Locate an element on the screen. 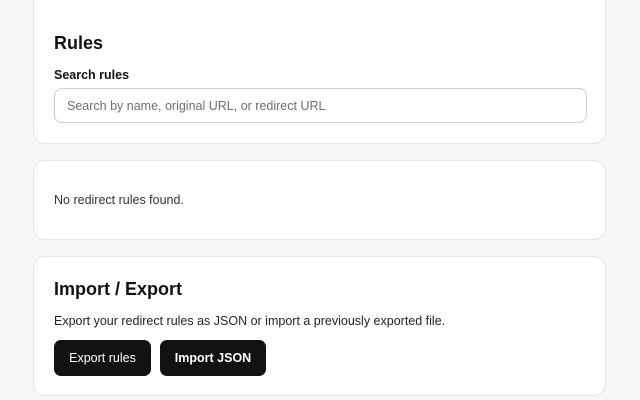 The width and height of the screenshot is (640, 400). import-export-title: Import / Export is located at coordinates (118, 289).